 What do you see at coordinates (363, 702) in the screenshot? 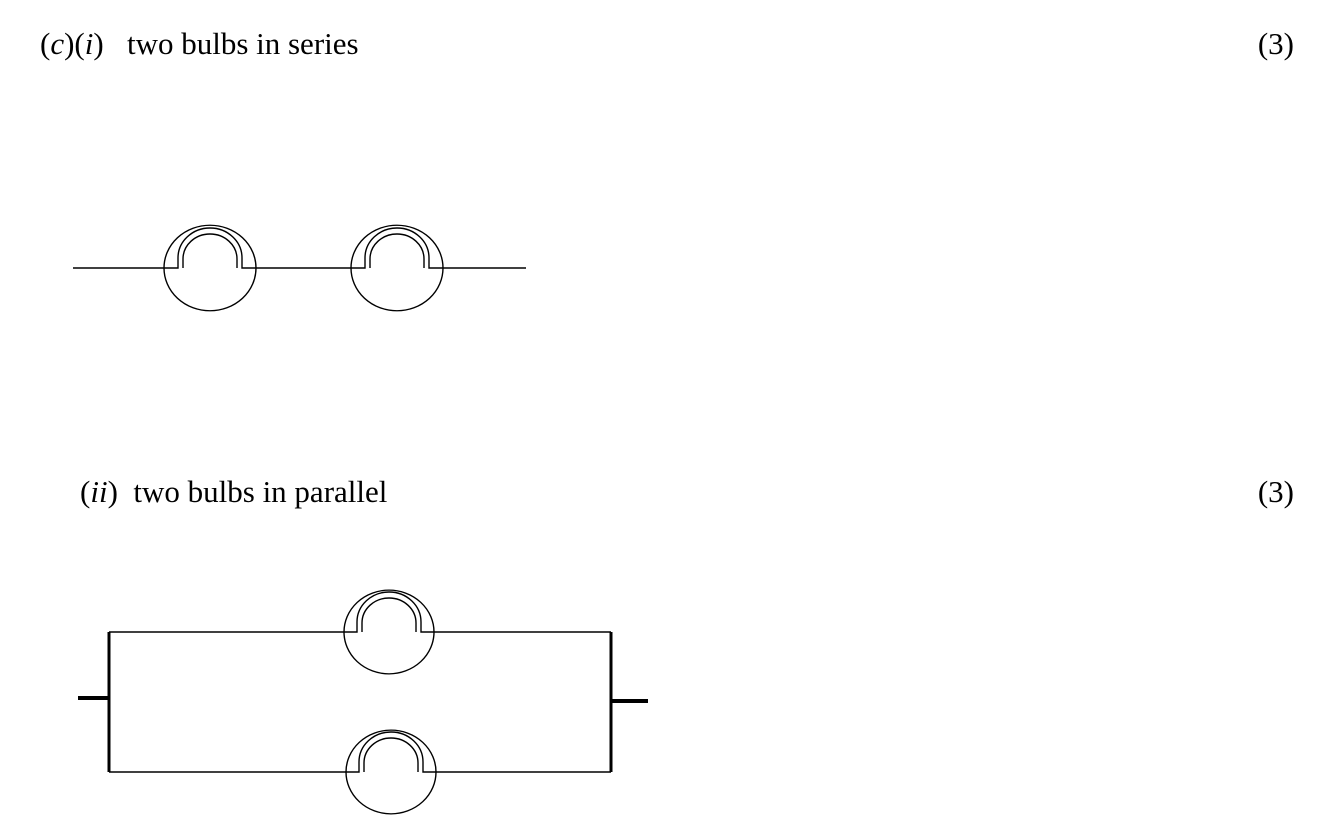
I see `parallel-circuit` at bounding box center [363, 702].